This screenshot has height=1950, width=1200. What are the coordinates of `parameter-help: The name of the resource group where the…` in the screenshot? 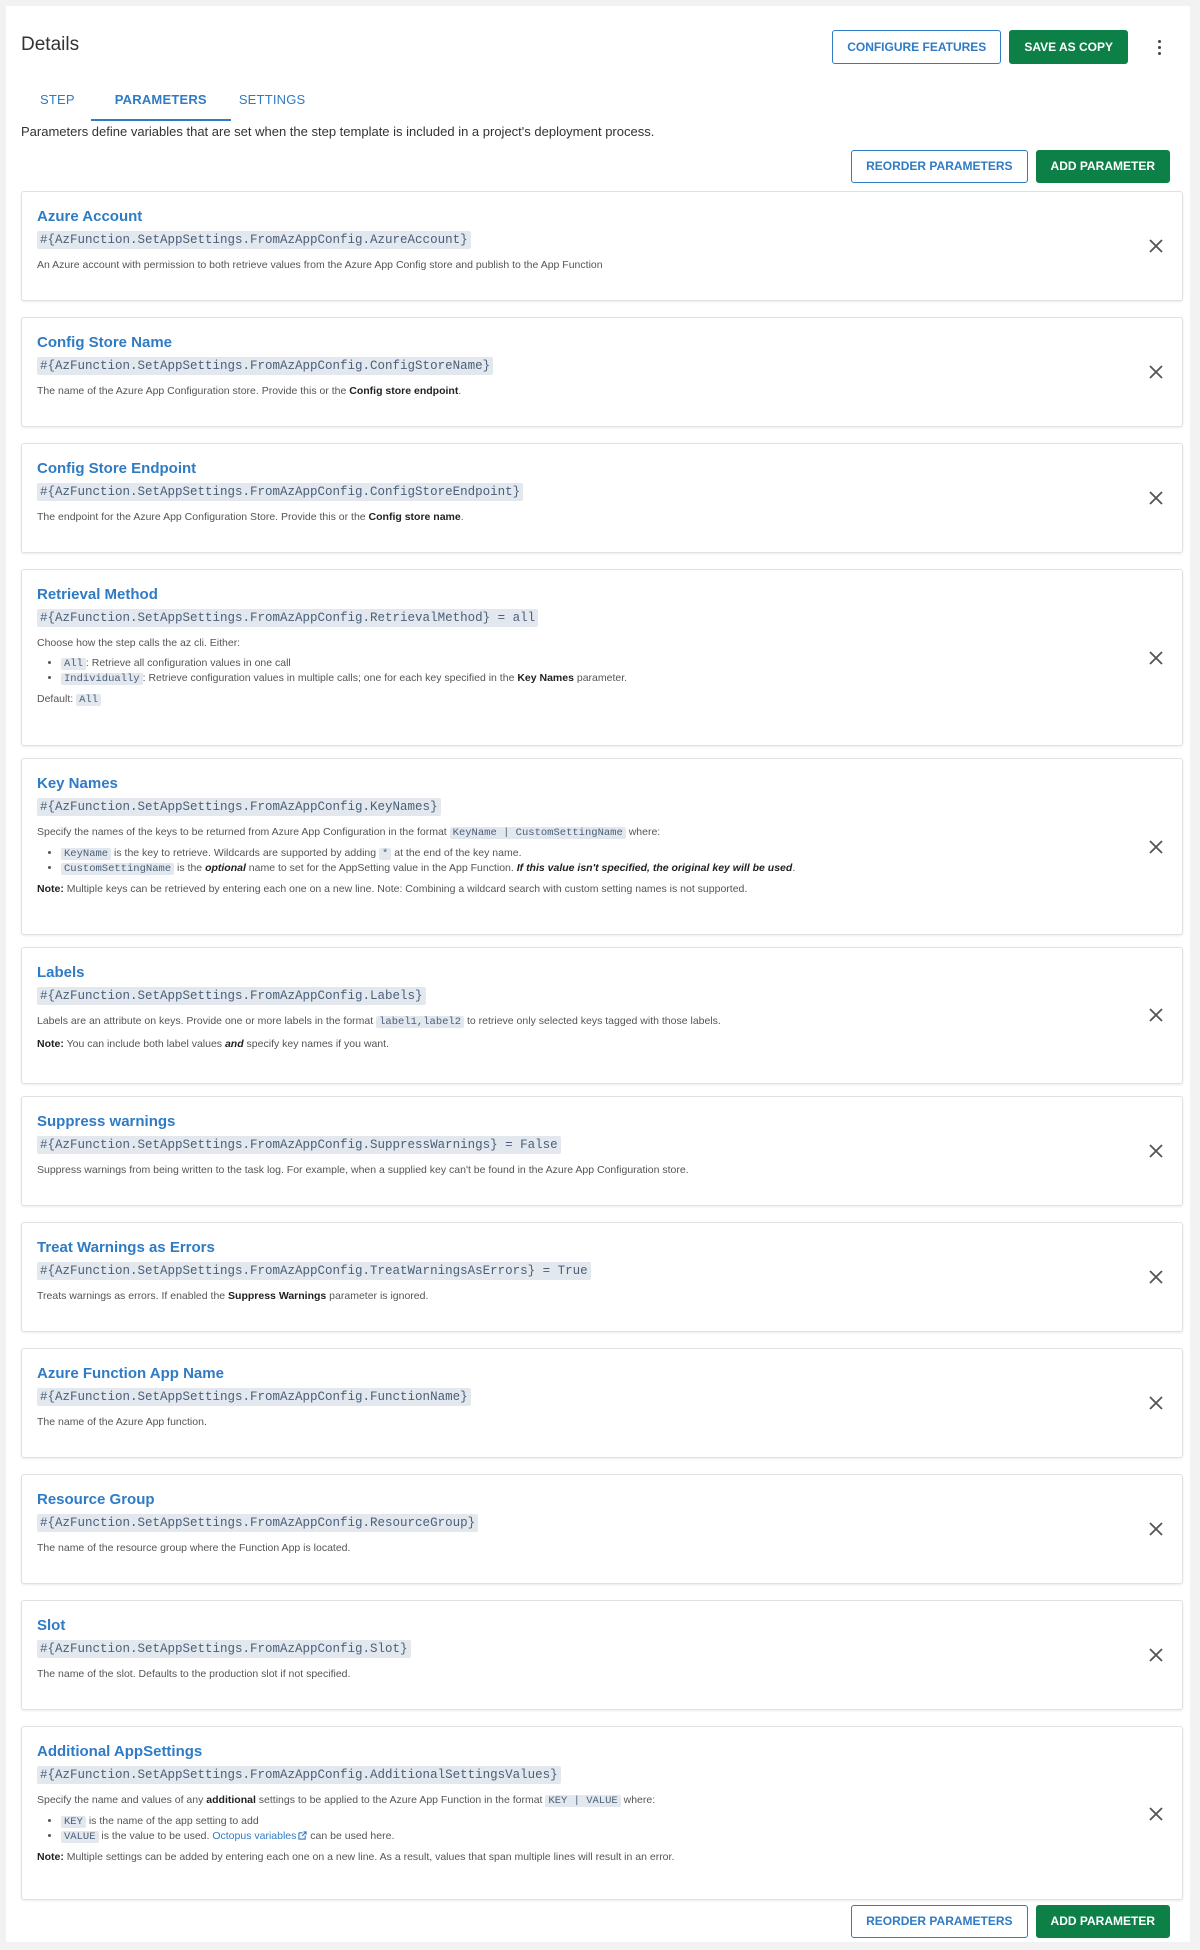 It's located at (194, 1548).